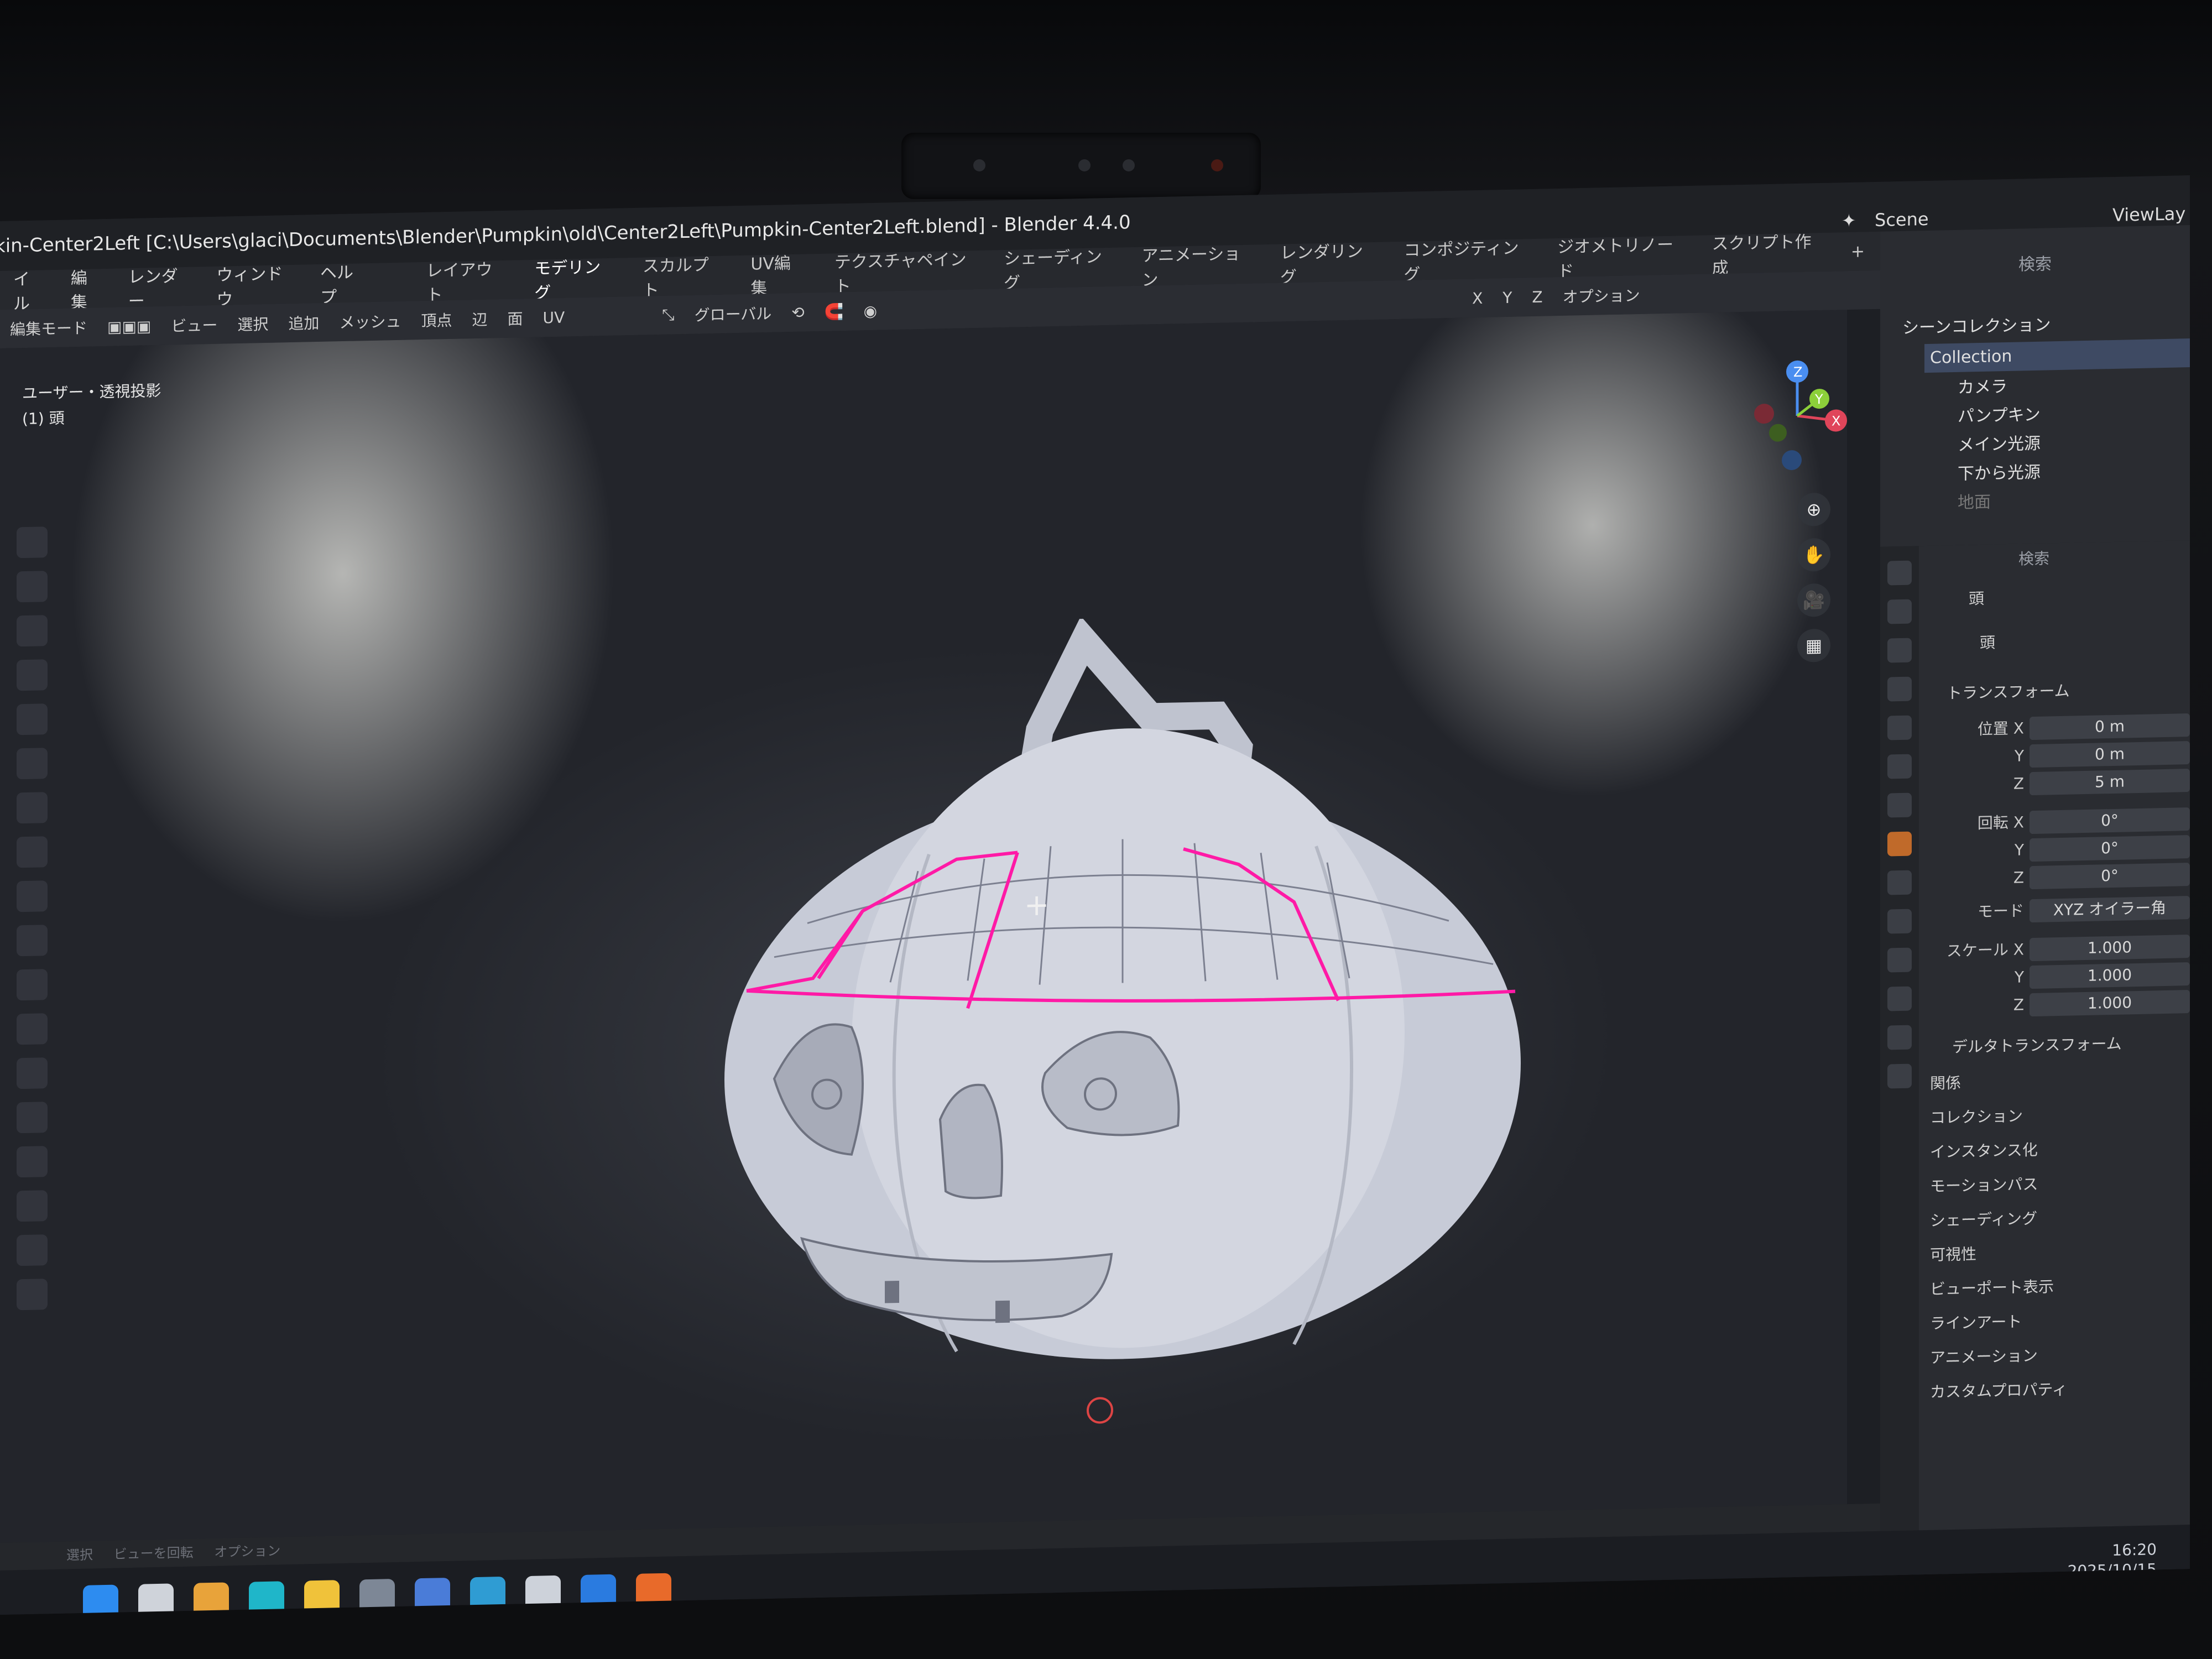 The width and height of the screenshot is (2212, 1659). What do you see at coordinates (2009, 692) in the screenshot?
I see `transform-panel-header: トランスフォーム` at bounding box center [2009, 692].